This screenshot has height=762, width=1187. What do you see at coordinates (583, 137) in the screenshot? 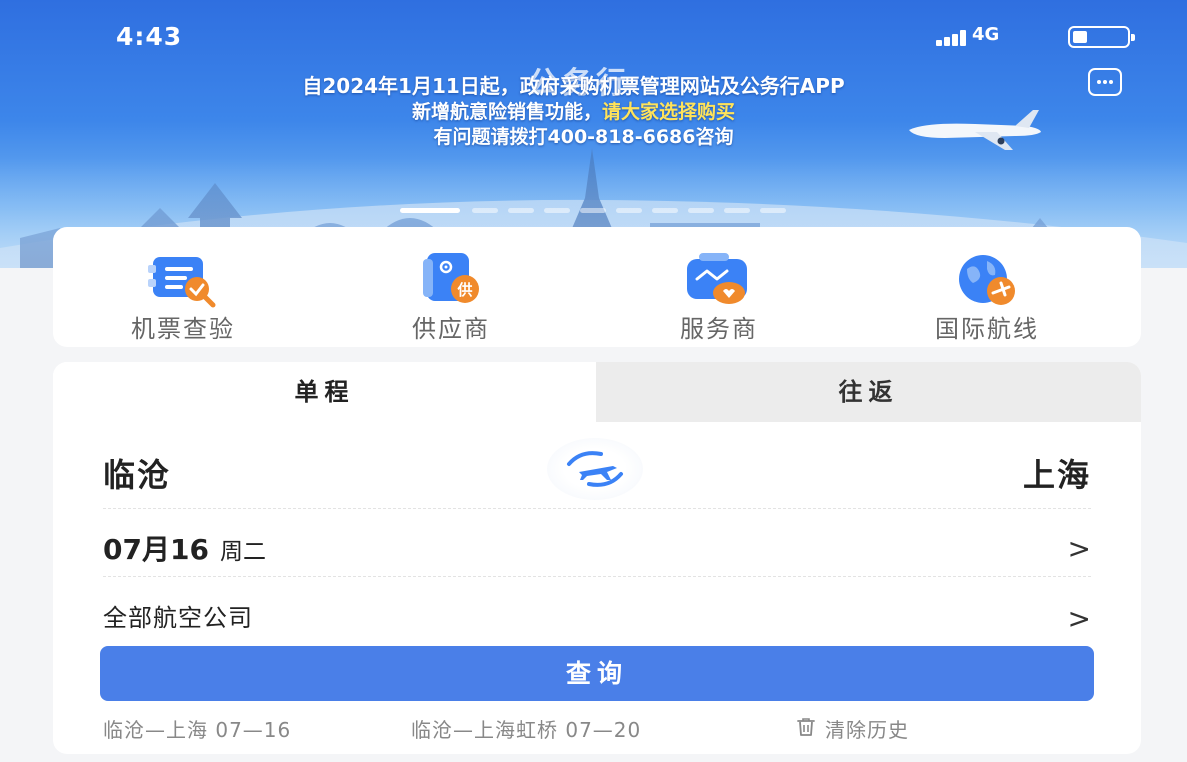
I see `banner-notice-line3: 有问题请拨打400-818-6686咨询` at bounding box center [583, 137].